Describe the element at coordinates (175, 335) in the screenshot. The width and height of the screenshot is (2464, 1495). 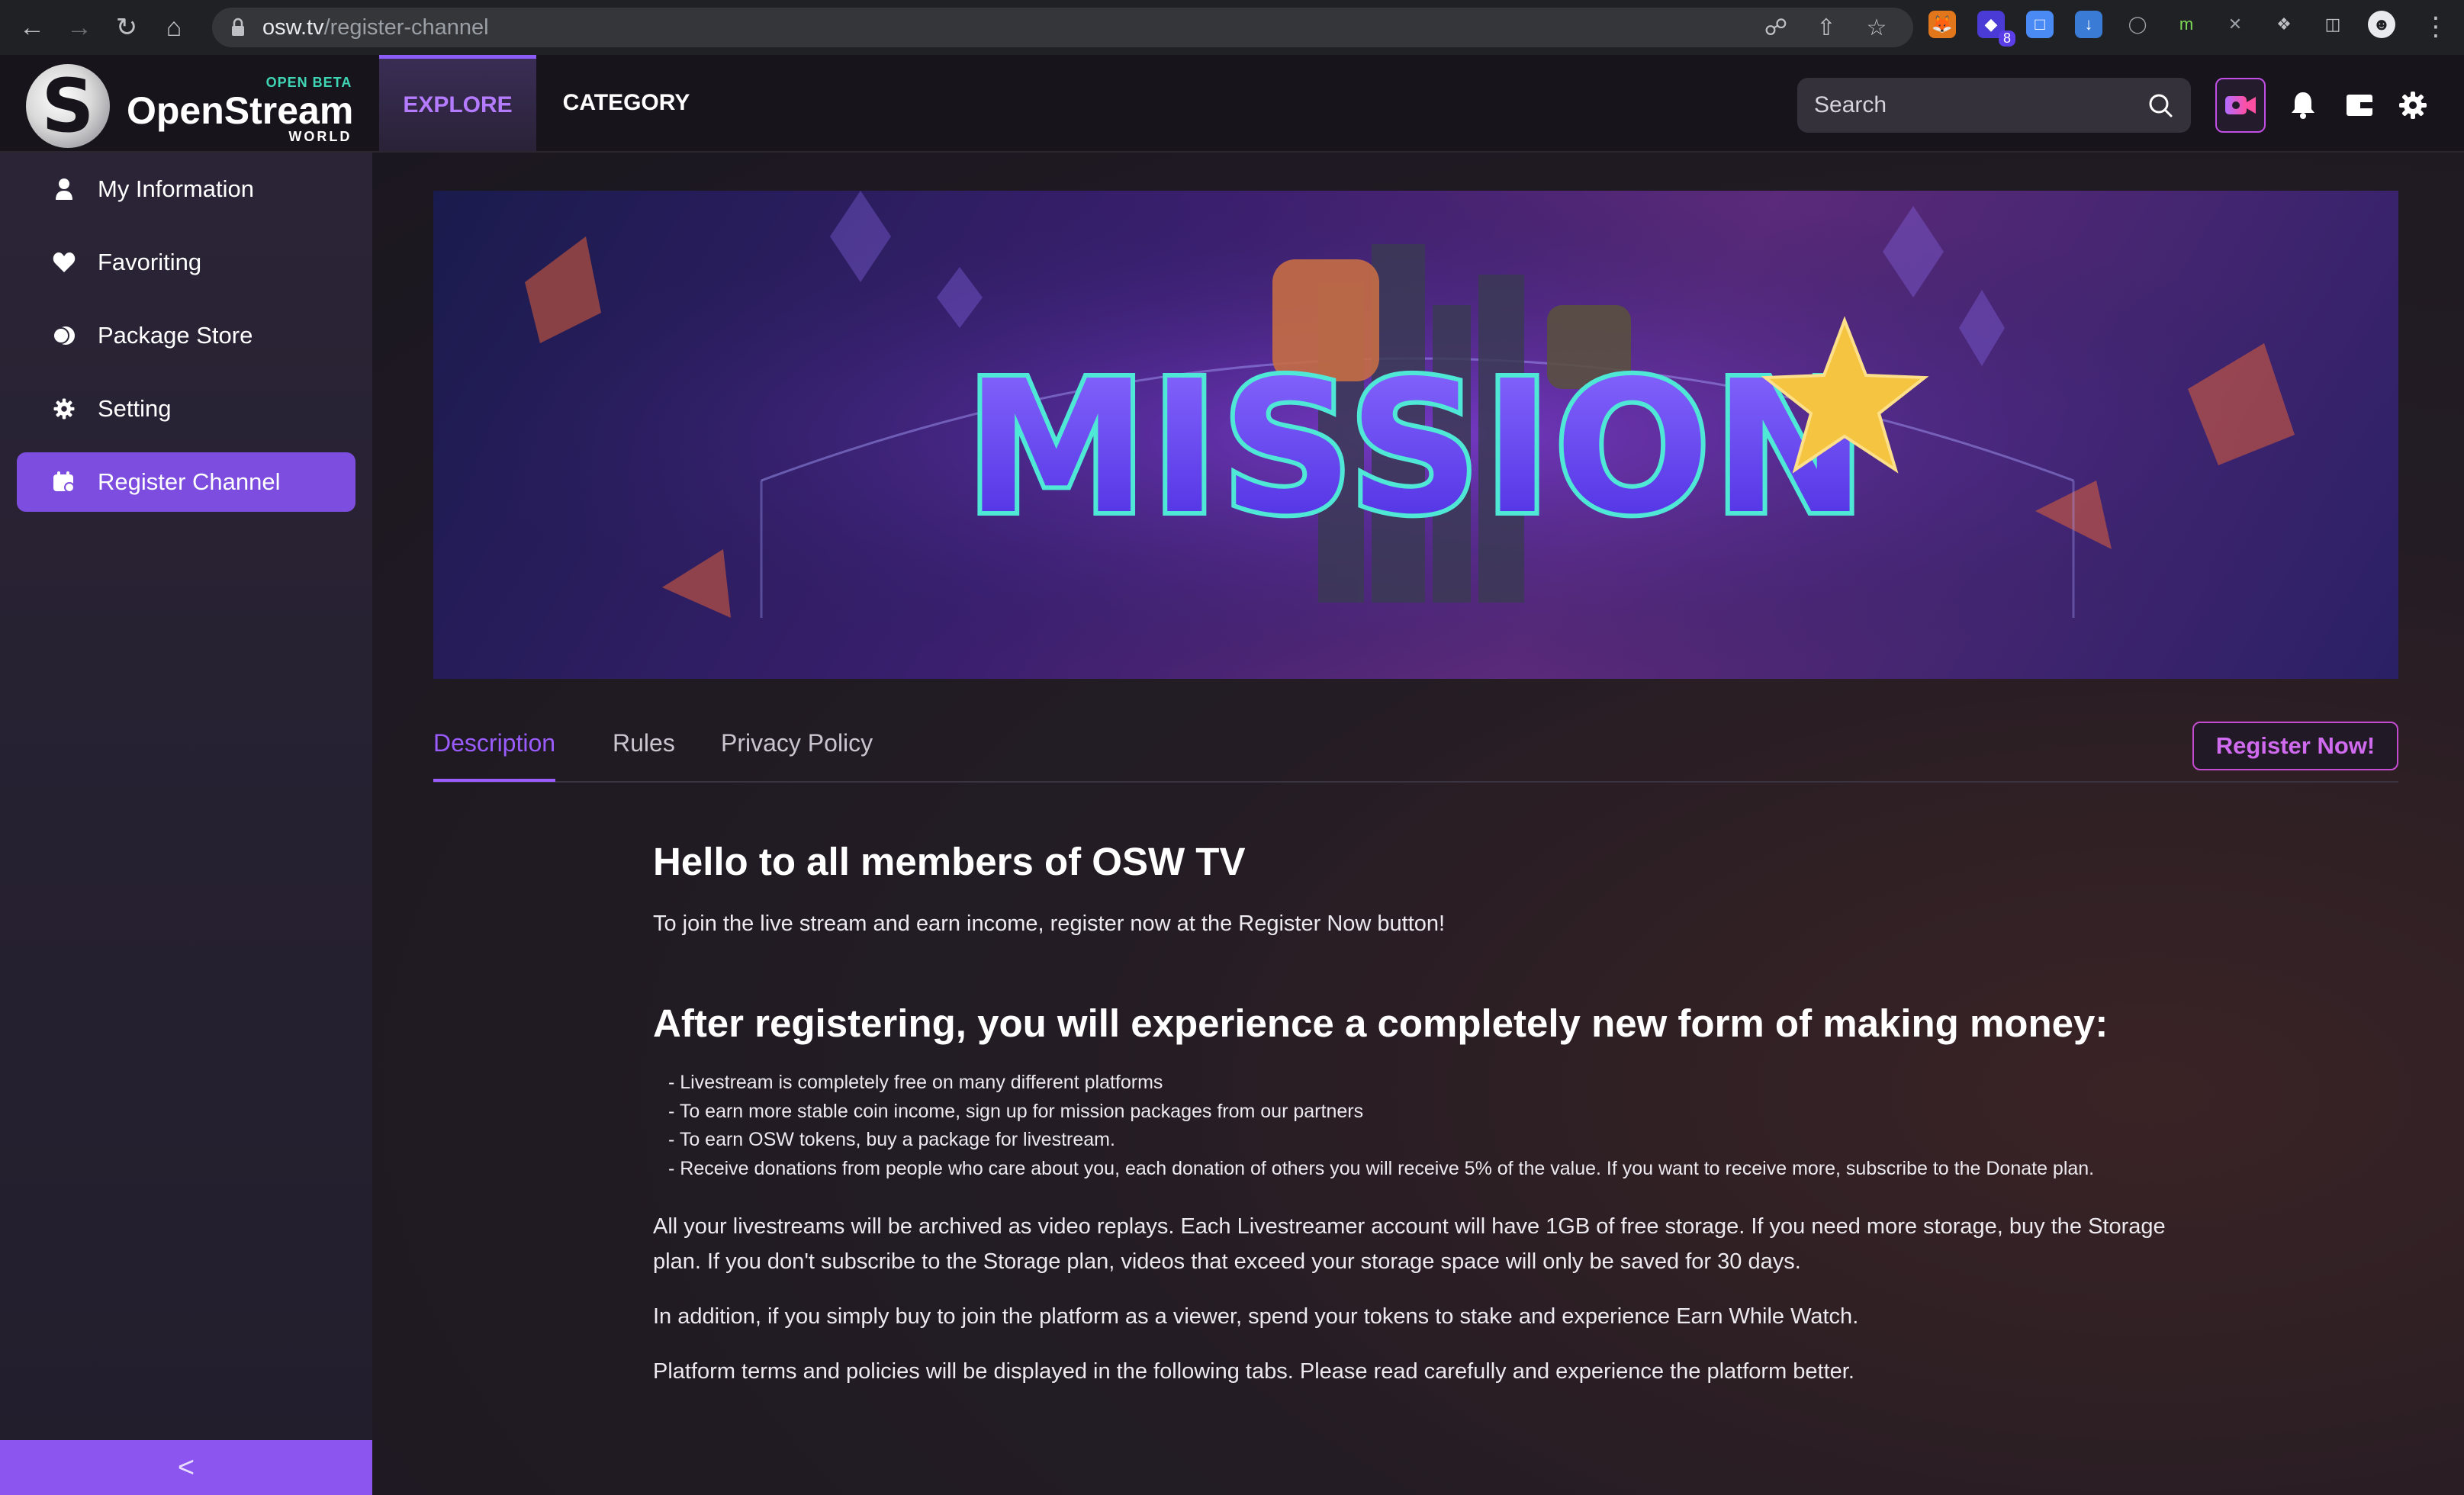
I see `sidebar-item-label: Package Store` at that location.